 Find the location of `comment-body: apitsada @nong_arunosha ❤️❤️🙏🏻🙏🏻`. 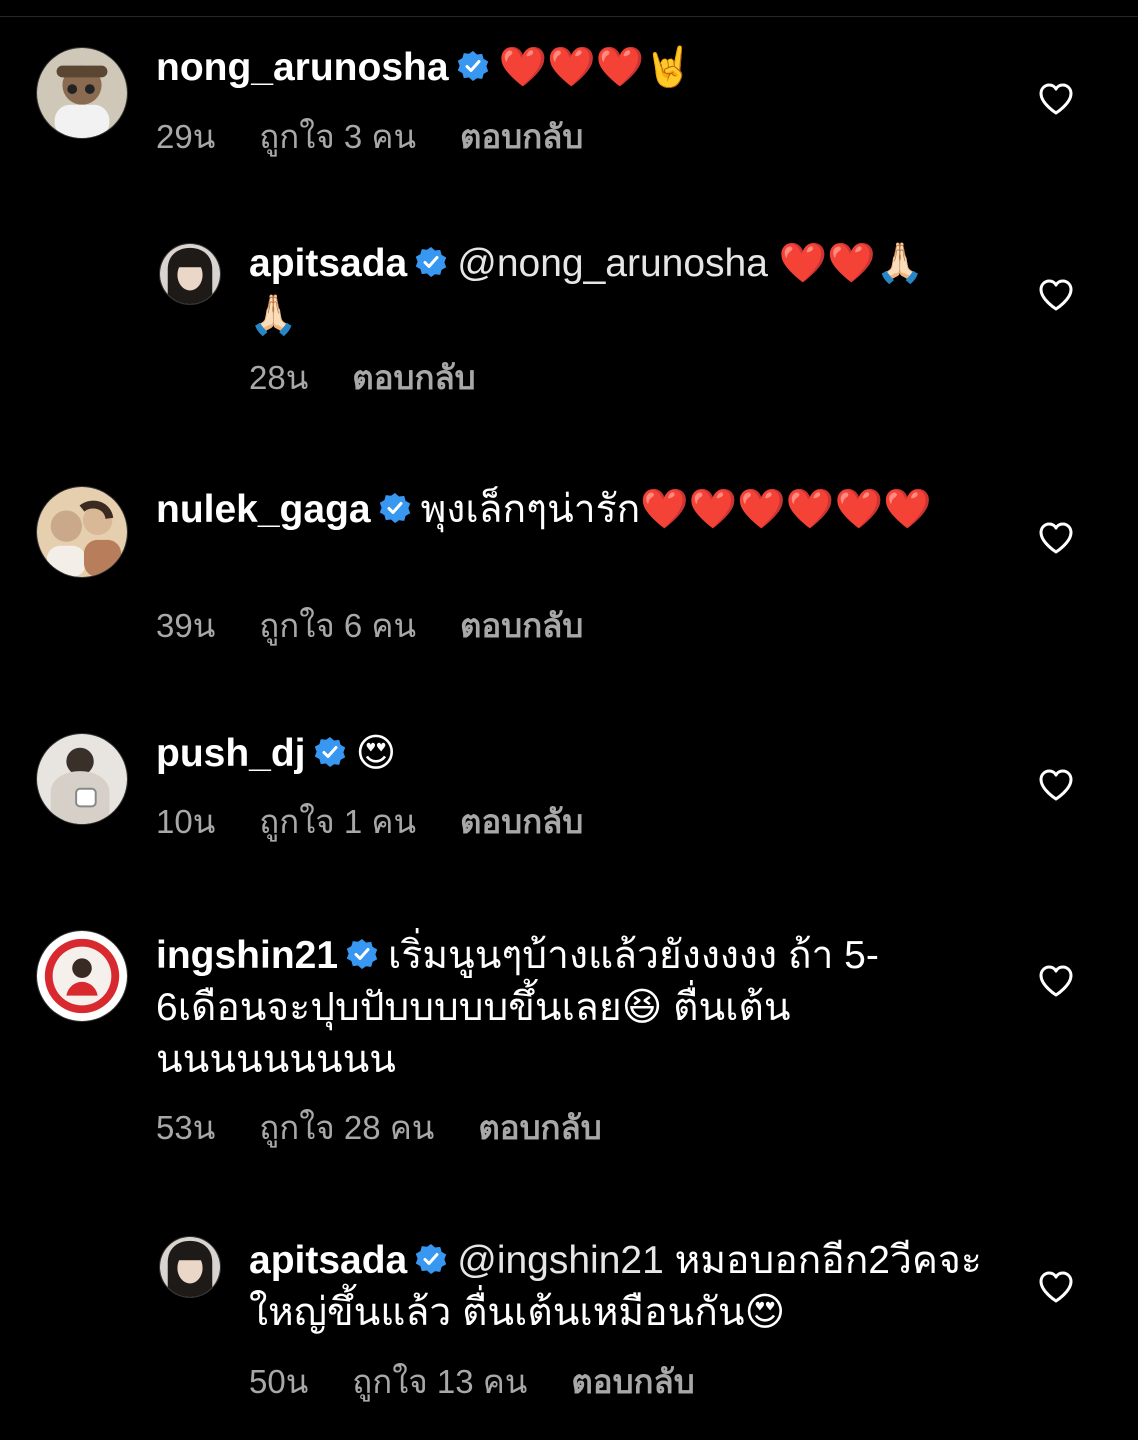

comment-body: apitsada @nong_arunosha ❤️❤️🙏🏻🙏🏻 is located at coordinates (609, 290).